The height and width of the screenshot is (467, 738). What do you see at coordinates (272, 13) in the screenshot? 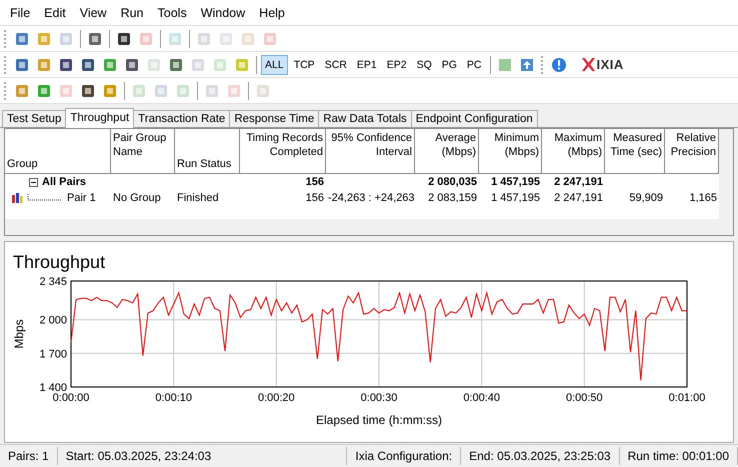
I see `menu-item: Help` at bounding box center [272, 13].